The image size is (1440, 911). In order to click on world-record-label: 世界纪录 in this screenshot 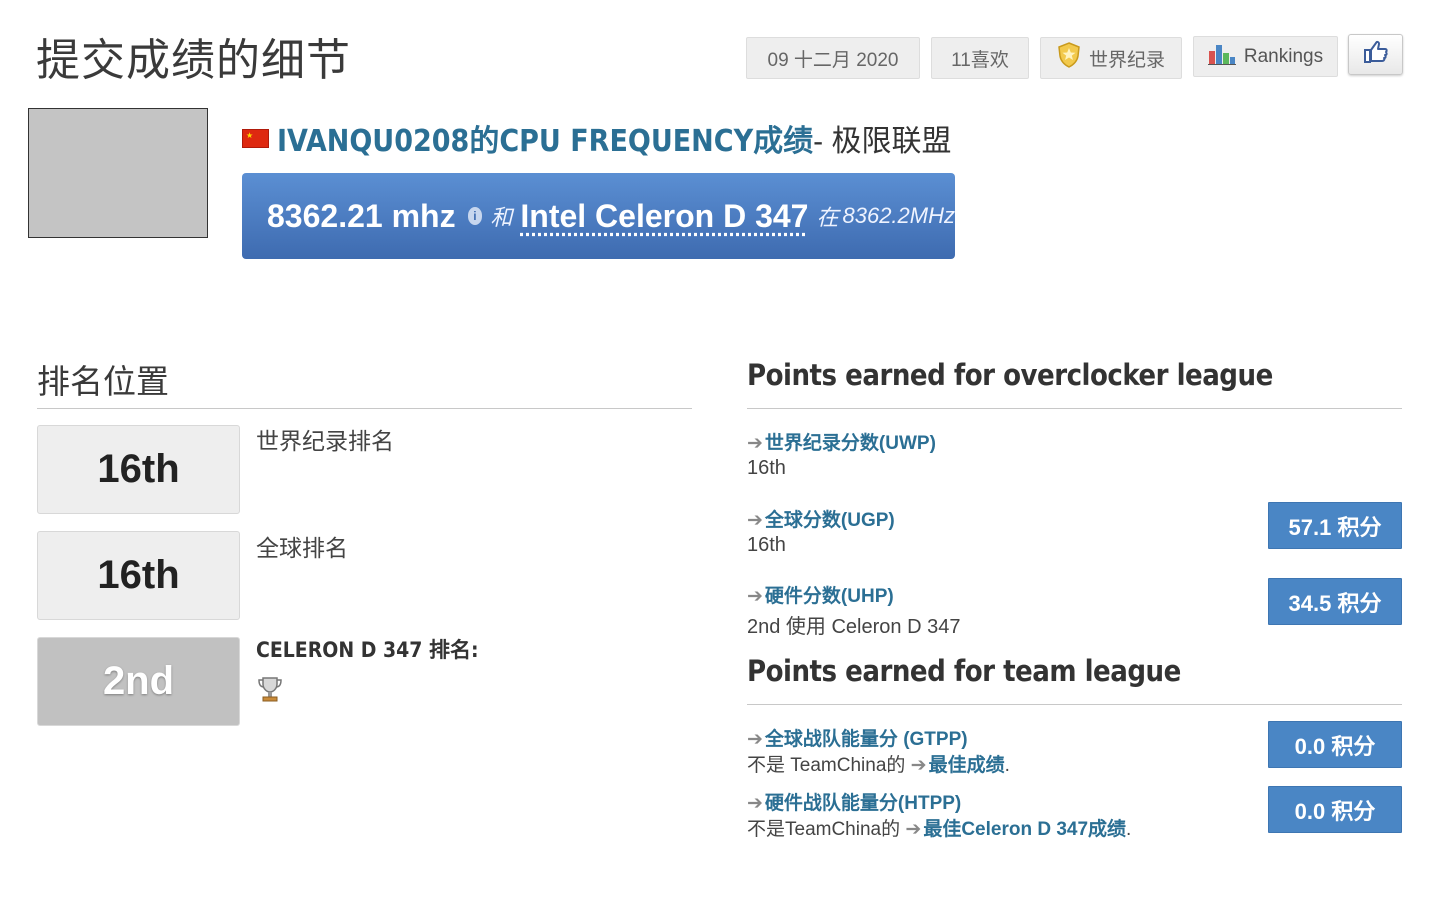, I will do `click(1126, 60)`.